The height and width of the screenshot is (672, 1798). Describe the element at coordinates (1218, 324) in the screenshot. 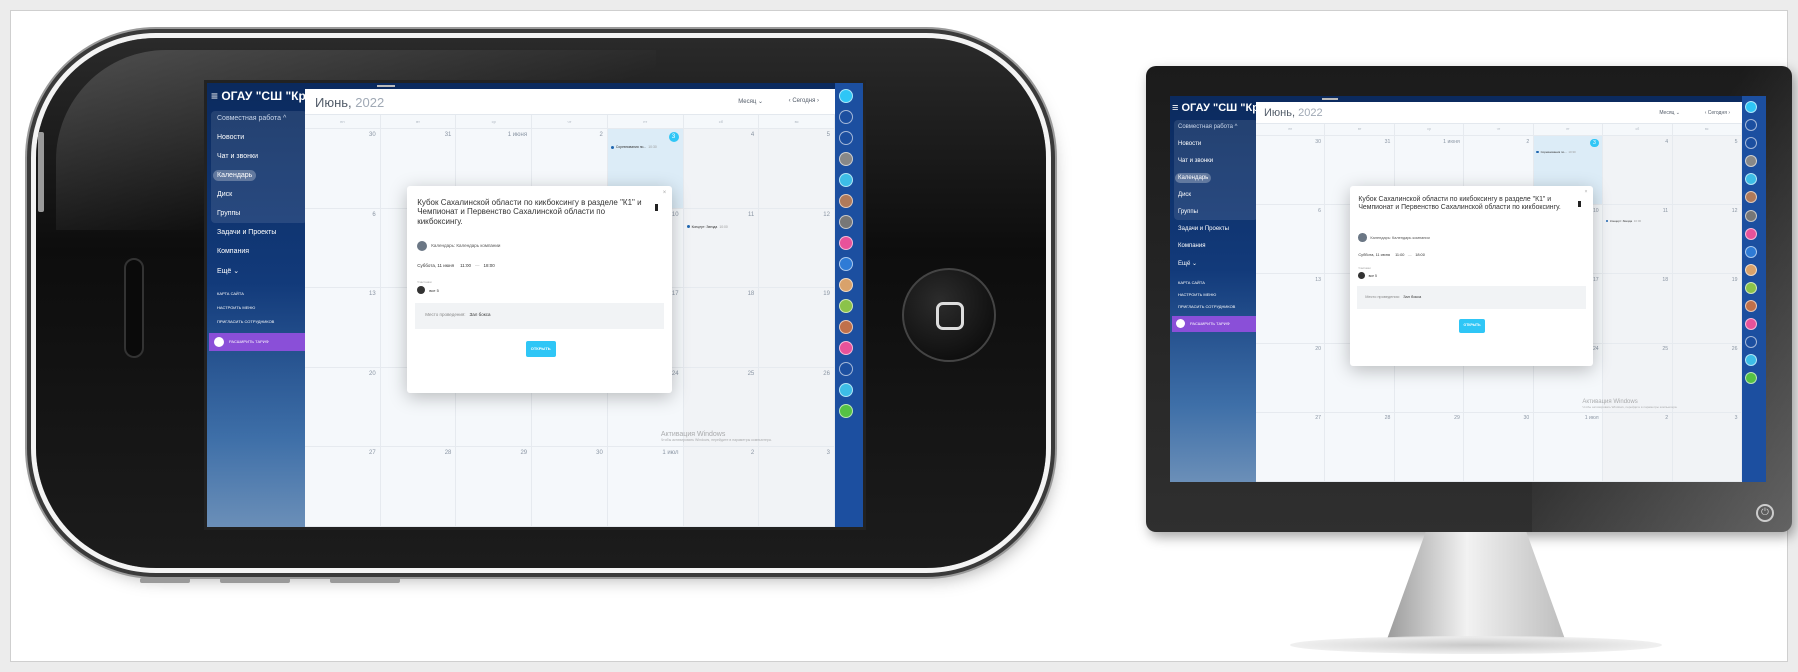

I see `extend-plan-button: РАСШИРИТЬ ТАРИФ` at that location.